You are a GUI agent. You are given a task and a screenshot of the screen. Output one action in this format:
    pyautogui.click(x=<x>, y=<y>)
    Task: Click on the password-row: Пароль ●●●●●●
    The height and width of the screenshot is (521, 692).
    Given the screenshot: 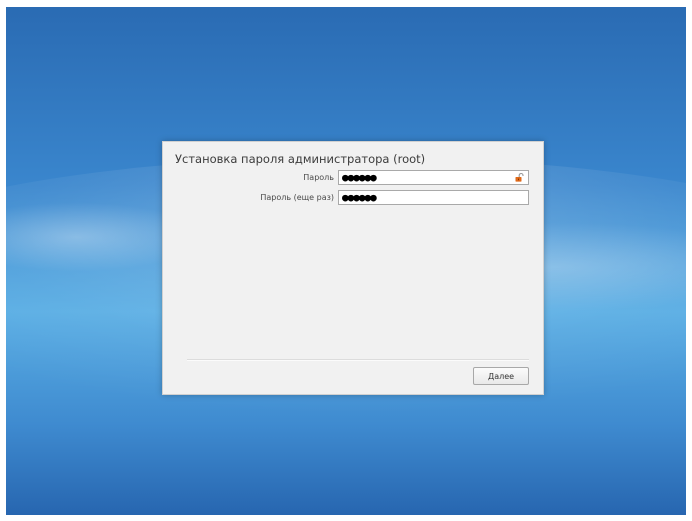 What is the action you would take?
    pyautogui.click(x=416, y=177)
    